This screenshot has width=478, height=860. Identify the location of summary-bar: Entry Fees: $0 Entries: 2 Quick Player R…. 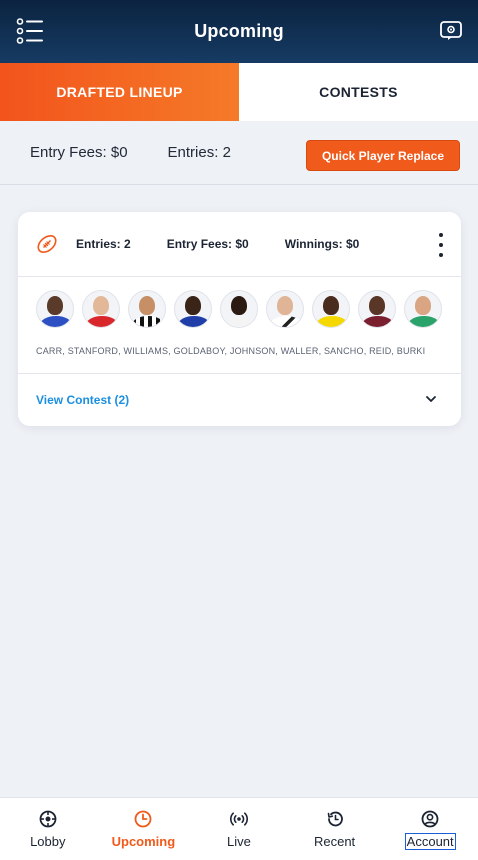
(239, 153).